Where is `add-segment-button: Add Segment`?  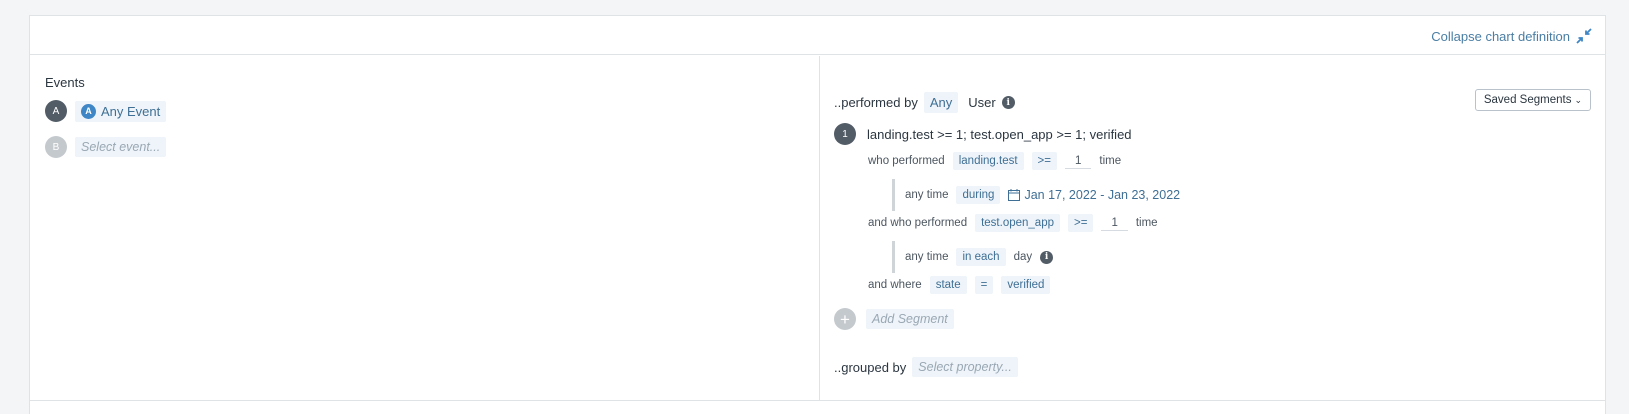 add-segment-button: Add Segment is located at coordinates (910, 319).